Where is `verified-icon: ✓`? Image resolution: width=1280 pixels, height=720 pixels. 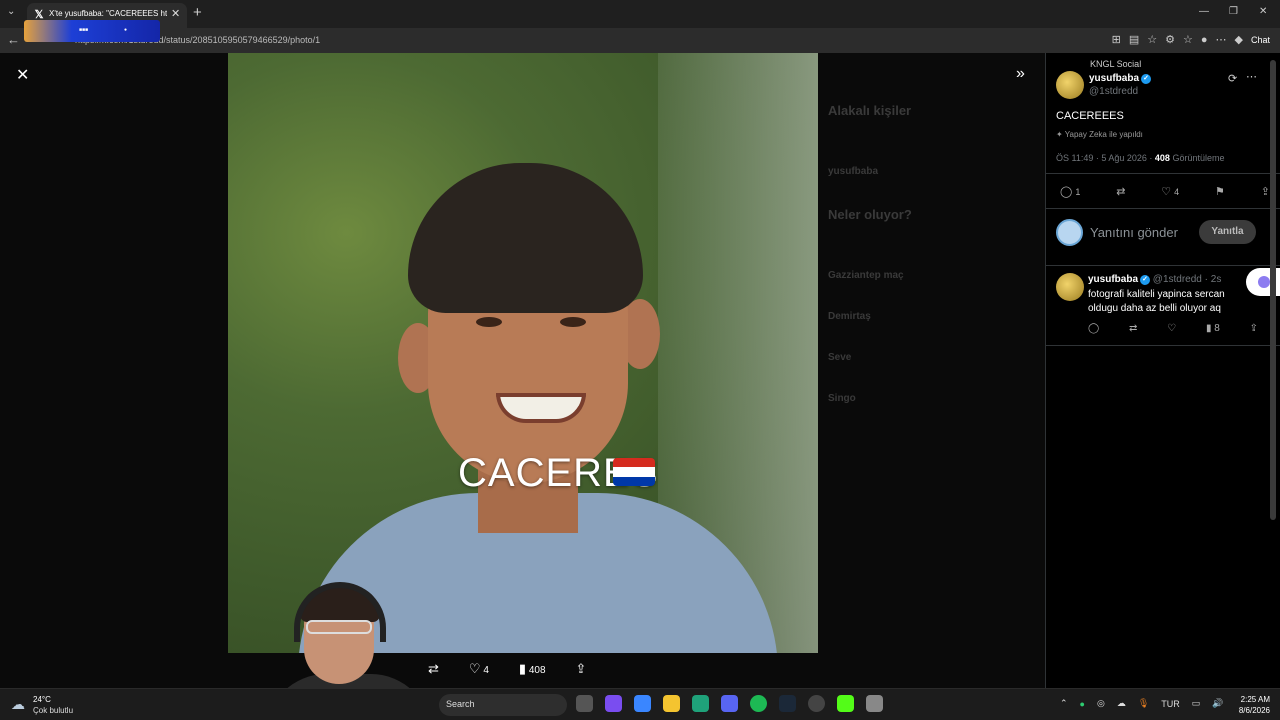 verified-icon: ✓ is located at coordinates (1145, 280).